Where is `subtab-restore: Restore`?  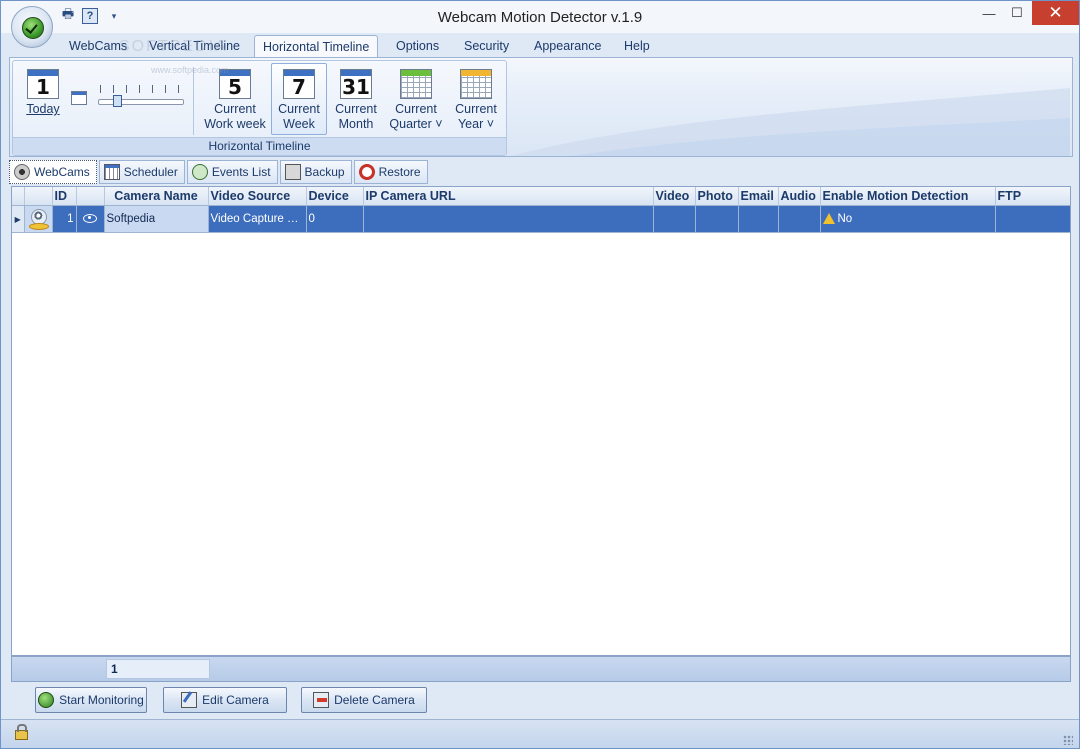
subtab-restore: Restore is located at coordinates (390, 172).